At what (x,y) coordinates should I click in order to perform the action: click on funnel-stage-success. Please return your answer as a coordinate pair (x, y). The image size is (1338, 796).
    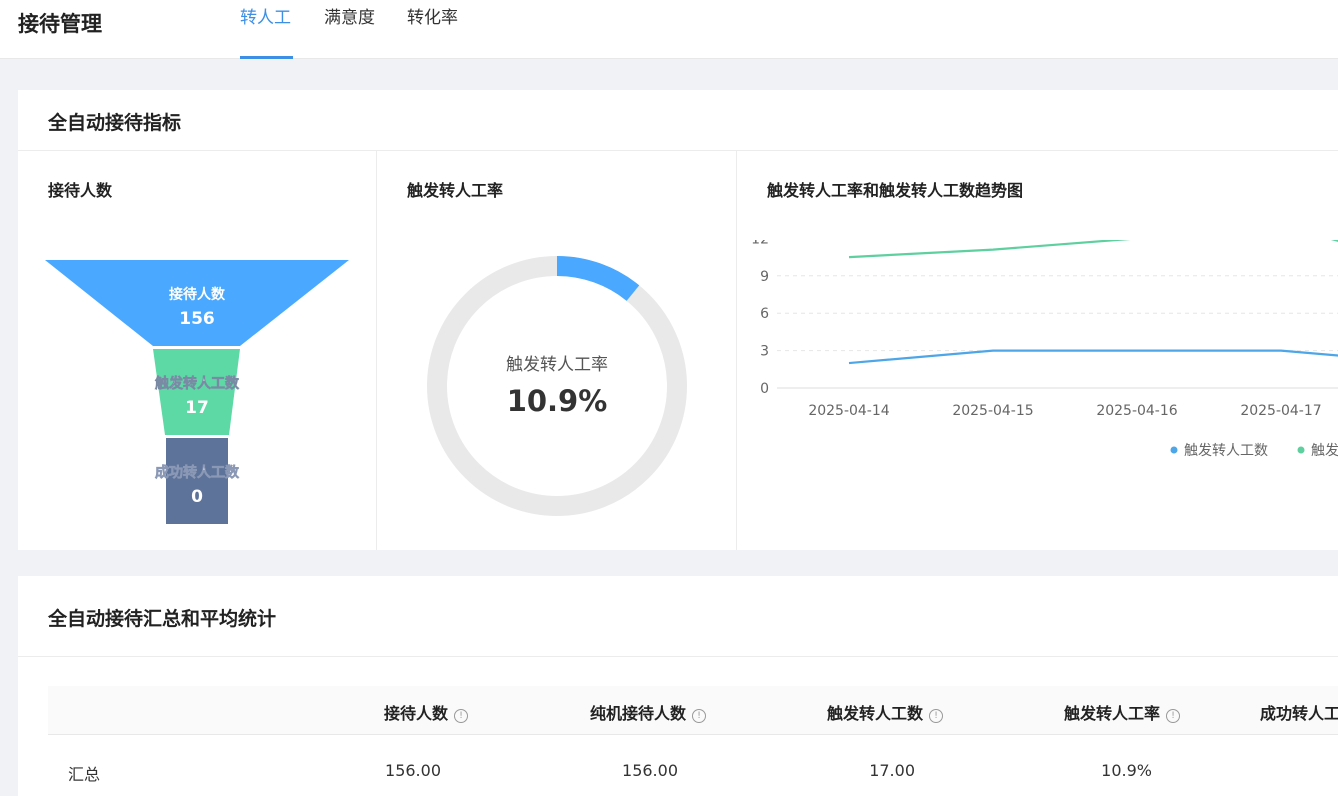
    Looking at the image, I should click on (197, 481).